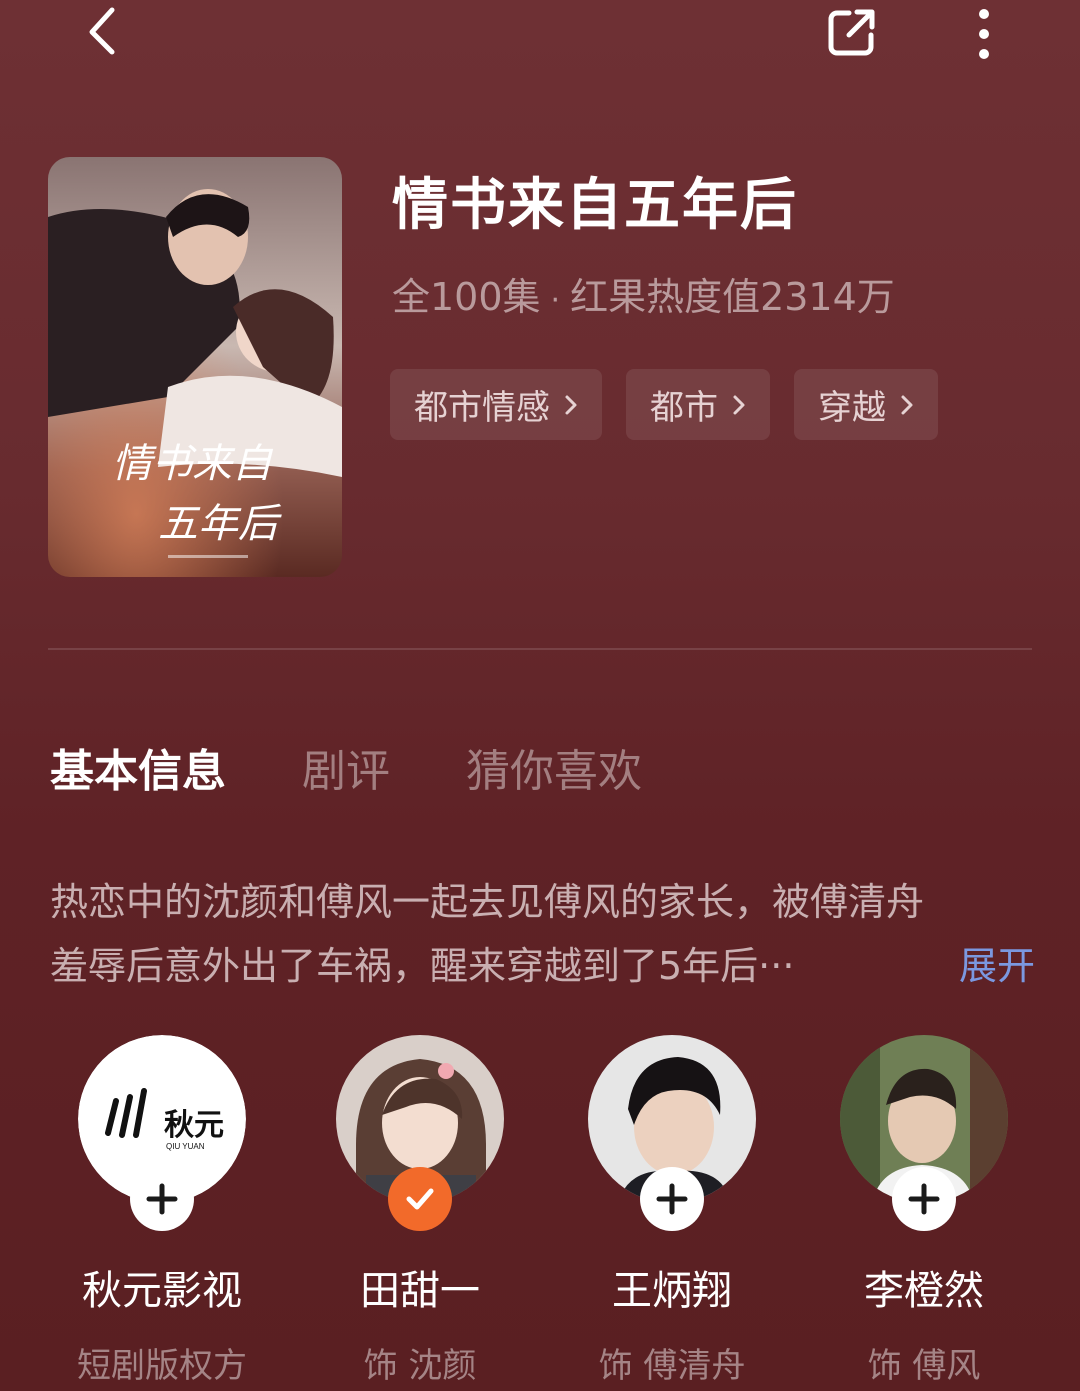 This screenshot has height=1391, width=1080. I want to click on poster-image: 情书来自 五年后, so click(195, 367).